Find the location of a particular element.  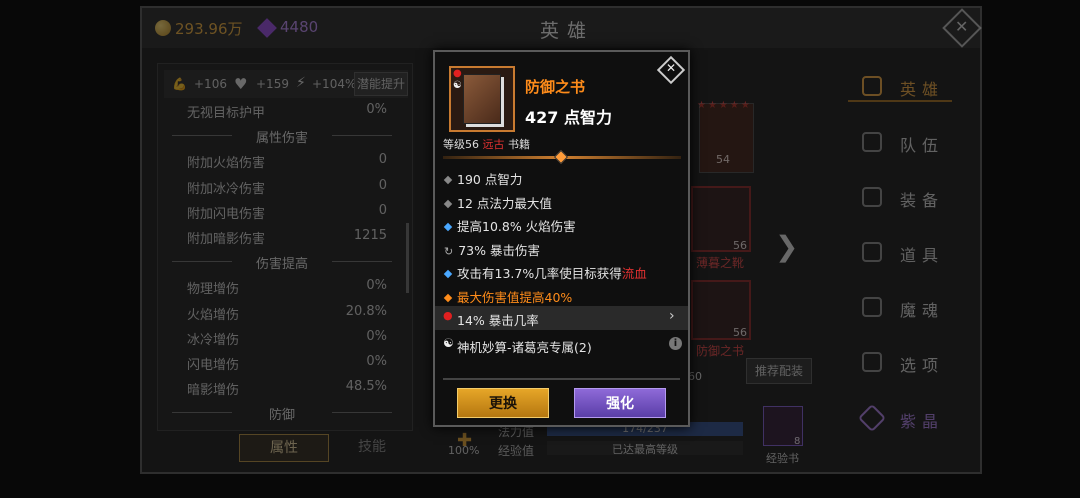

stat-row: 附加暗影伤害 1215 is located at coordinates (287, 237).